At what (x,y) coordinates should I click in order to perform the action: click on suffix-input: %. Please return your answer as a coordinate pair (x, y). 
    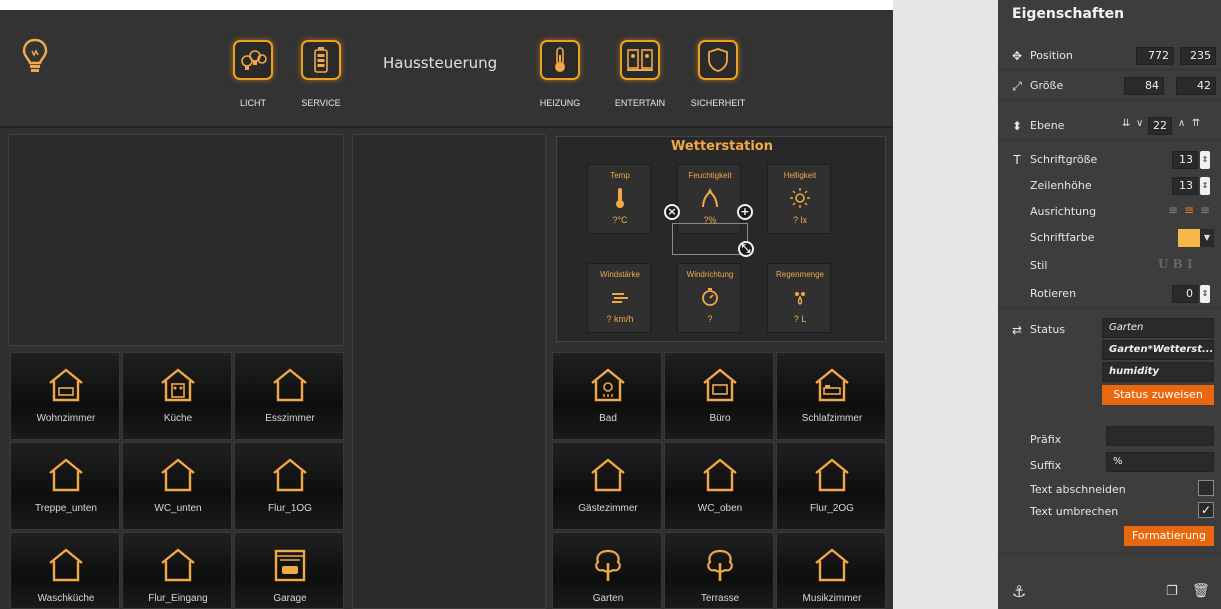
    Looking at the image, I should click on (1160, 462).